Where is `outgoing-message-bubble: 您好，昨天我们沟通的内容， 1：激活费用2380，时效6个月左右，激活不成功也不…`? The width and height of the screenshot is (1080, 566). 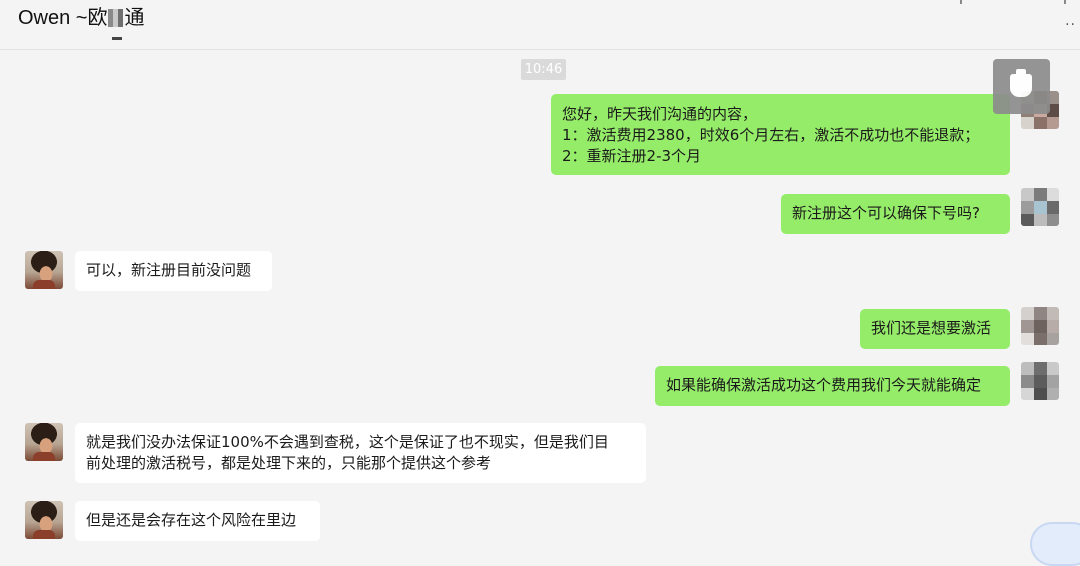
outgoing-message-bubble: 您好，昨天我们沟通的内容， 1：激活费用2380，时效6个月左右，激活不成功也不… is located at coordinates (780, 134).